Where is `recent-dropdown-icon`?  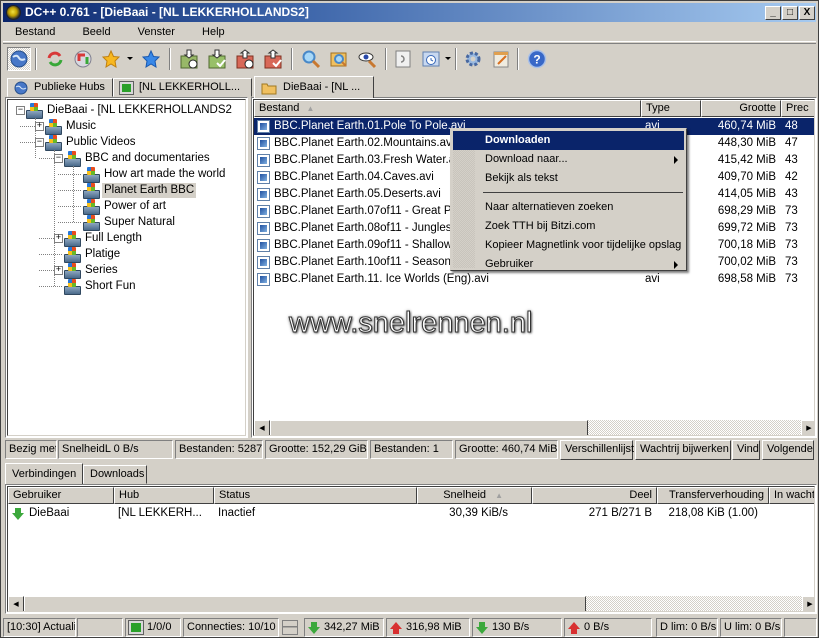 recent-dropdown-icon is located at coordinates (448, 58).